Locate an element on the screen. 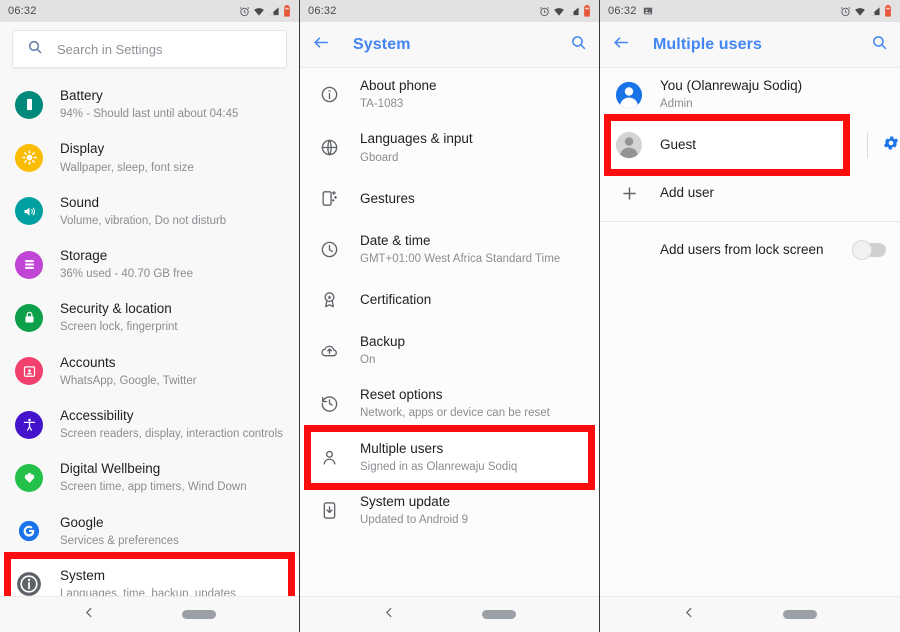 The height and width of the screenshot is (632, 900). user-row: Guest is located at coordinates (750, 145).